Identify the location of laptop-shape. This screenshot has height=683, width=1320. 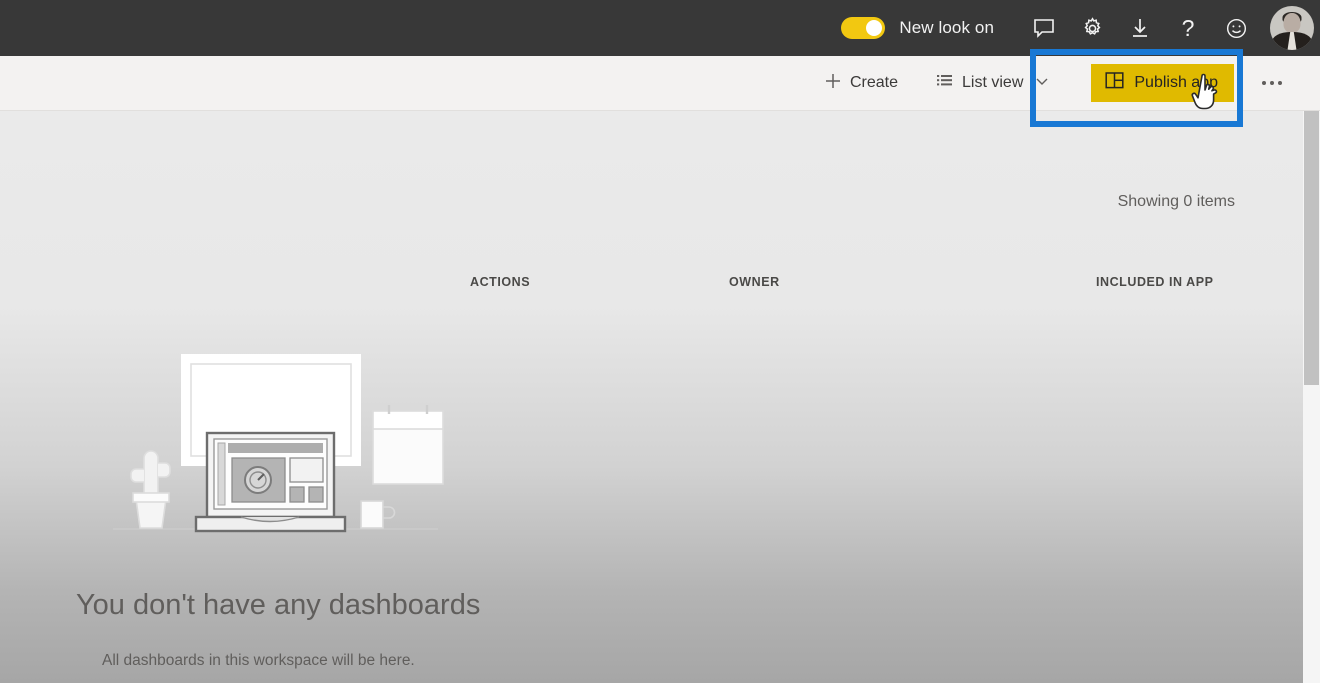
(270, 482).